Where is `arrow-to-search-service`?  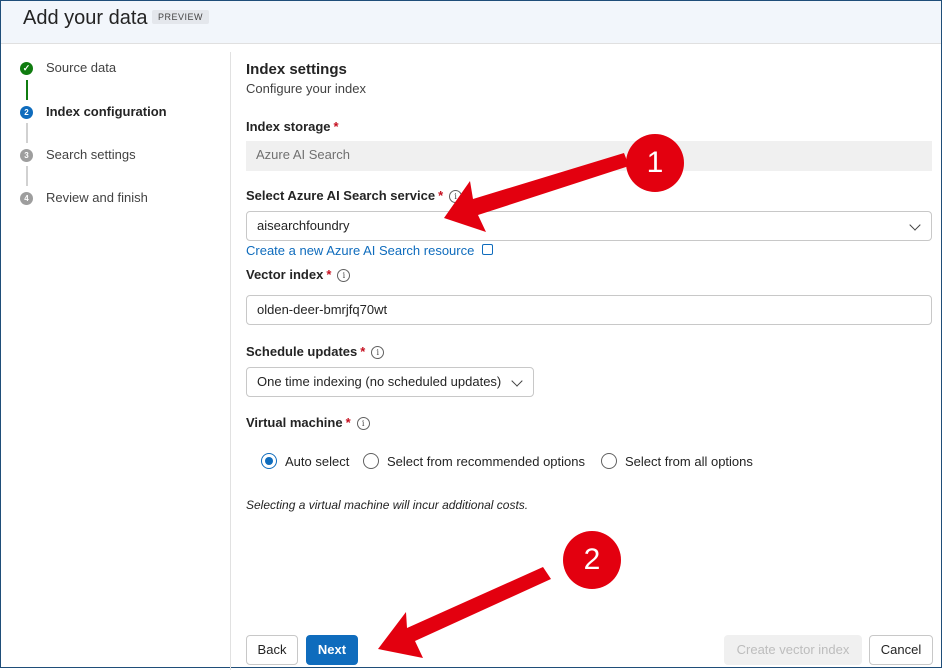 arrow-to-search-service is located at coordinates (536, 192).